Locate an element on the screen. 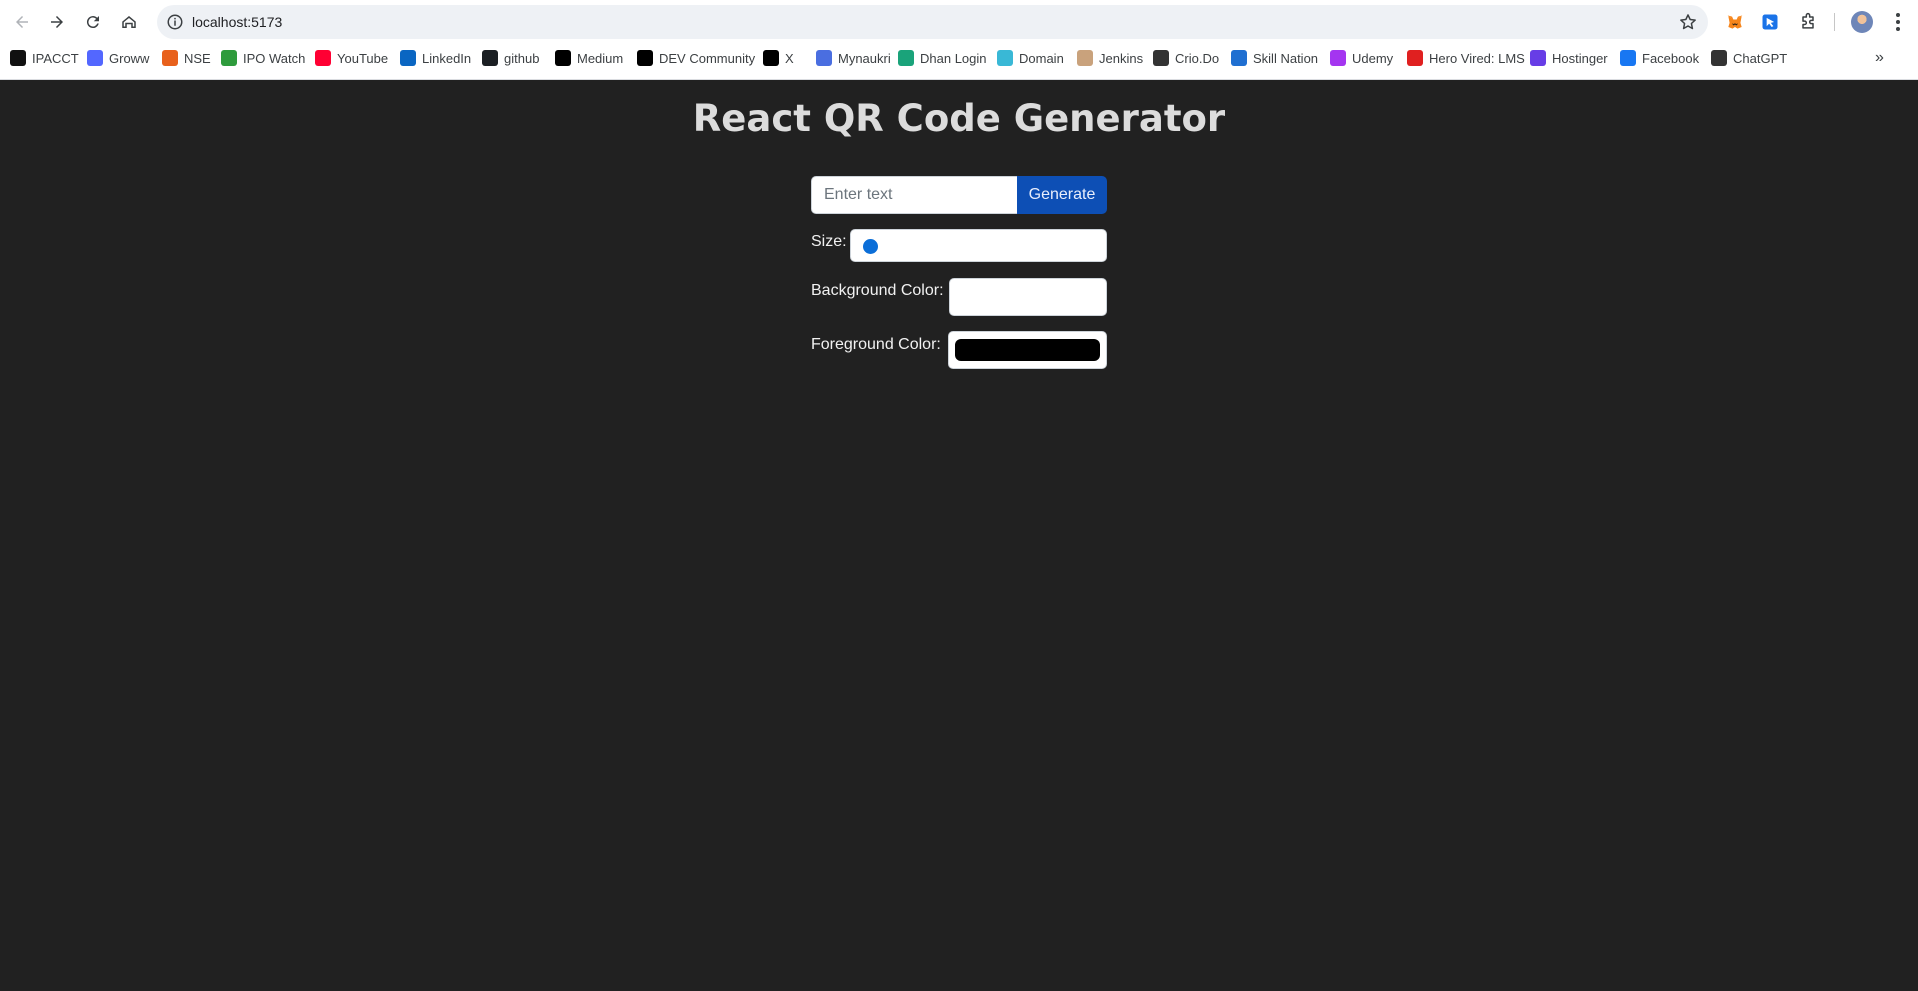 Image resolution: width=1918 pixels, height=991 pixels. mynaukri-icon is located at coordinates (824, 58).